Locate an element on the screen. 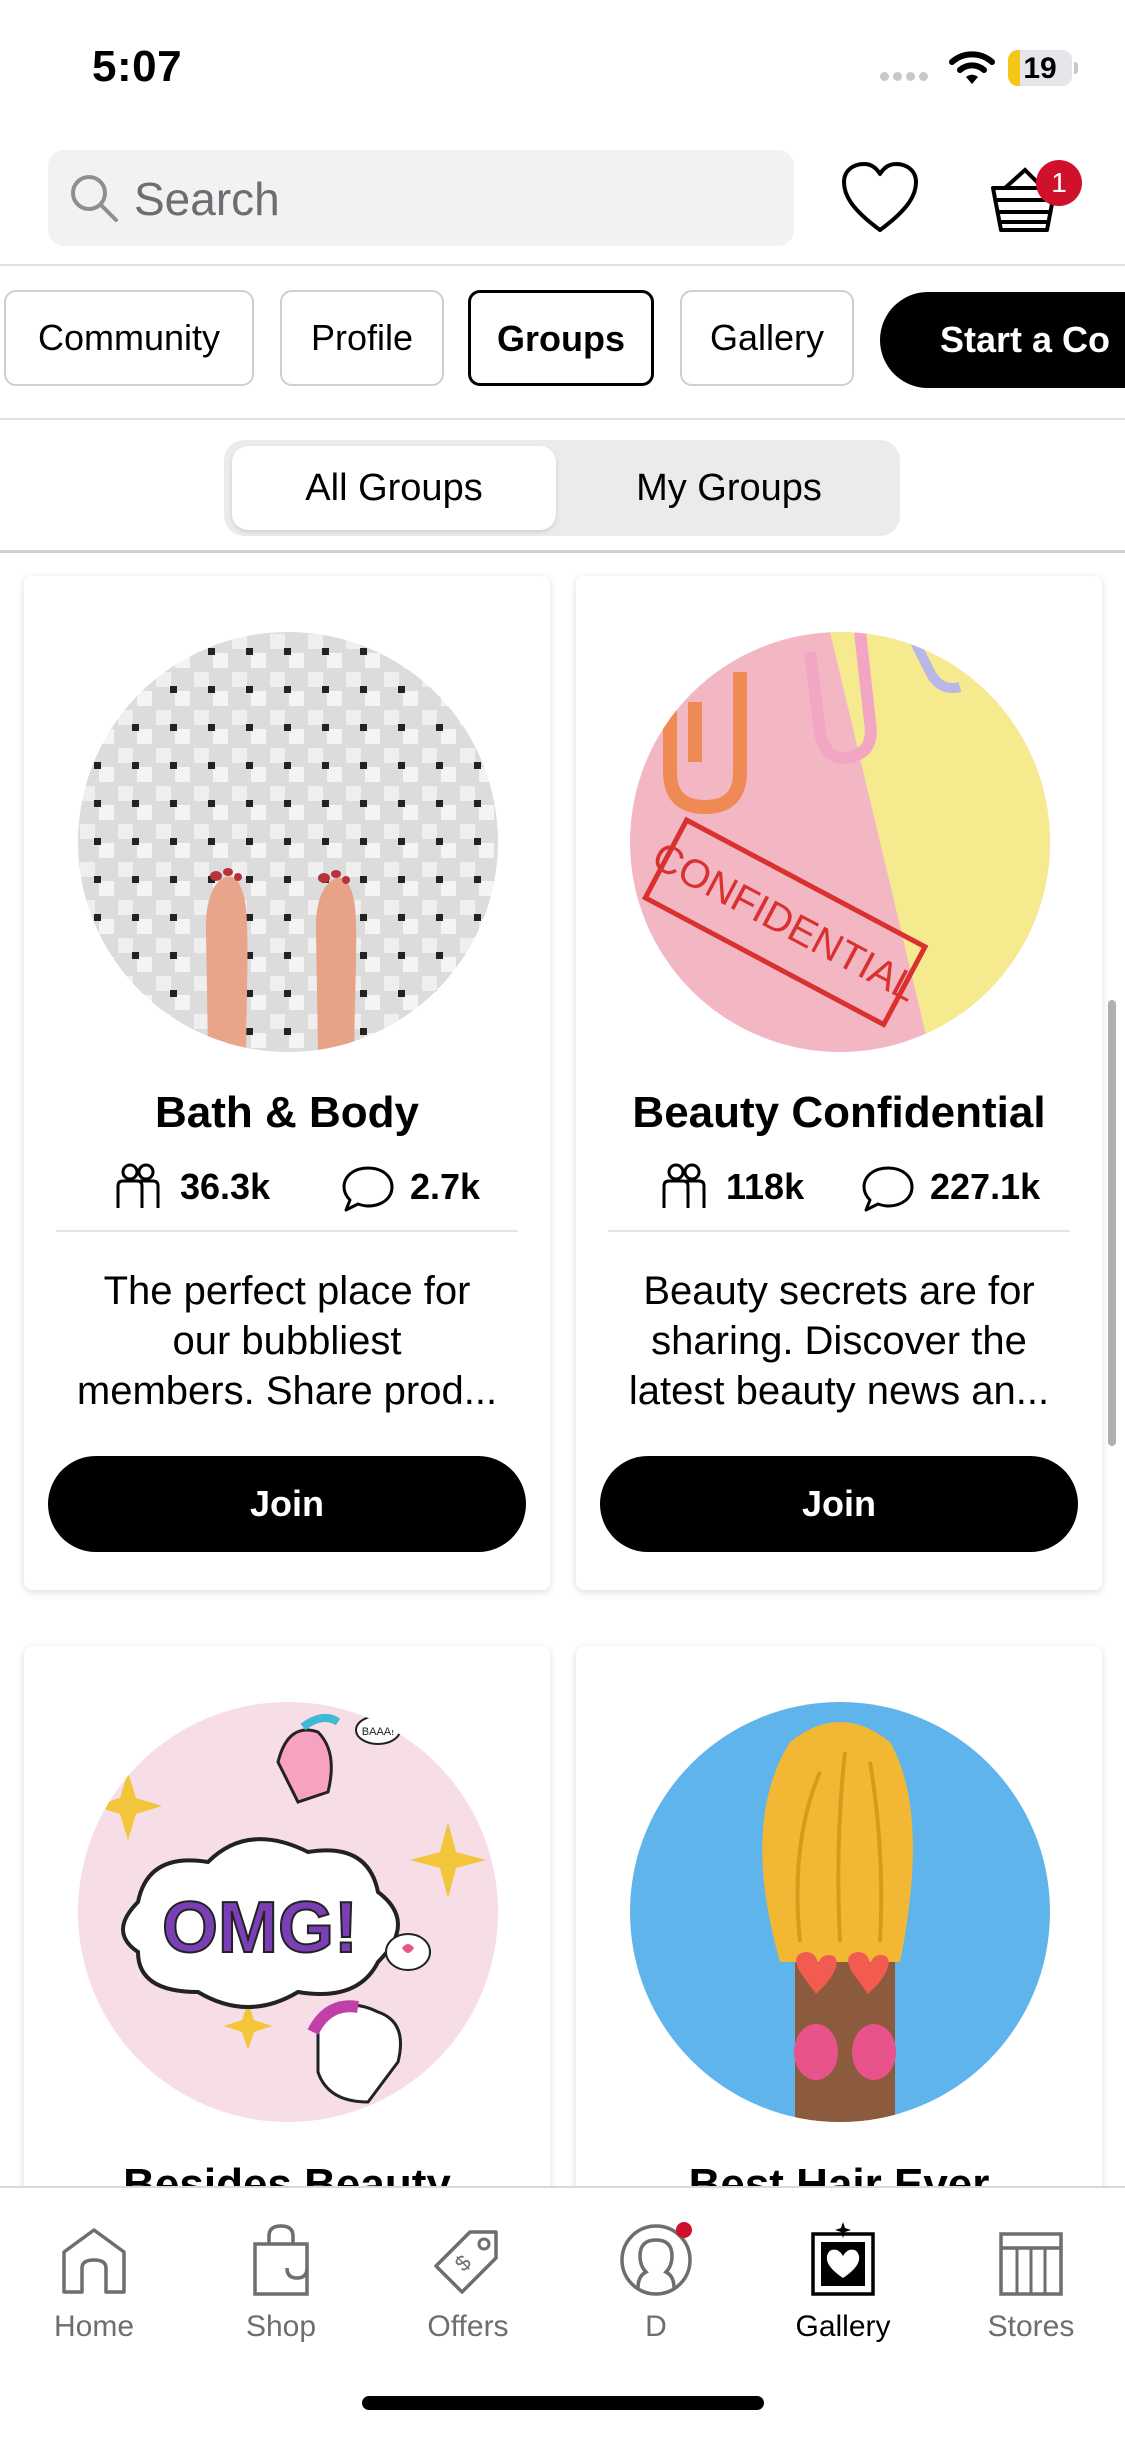 The image size is (1125, 2438). group-stats: 36.3k 2.7k is located at coordinates (287, 1186).